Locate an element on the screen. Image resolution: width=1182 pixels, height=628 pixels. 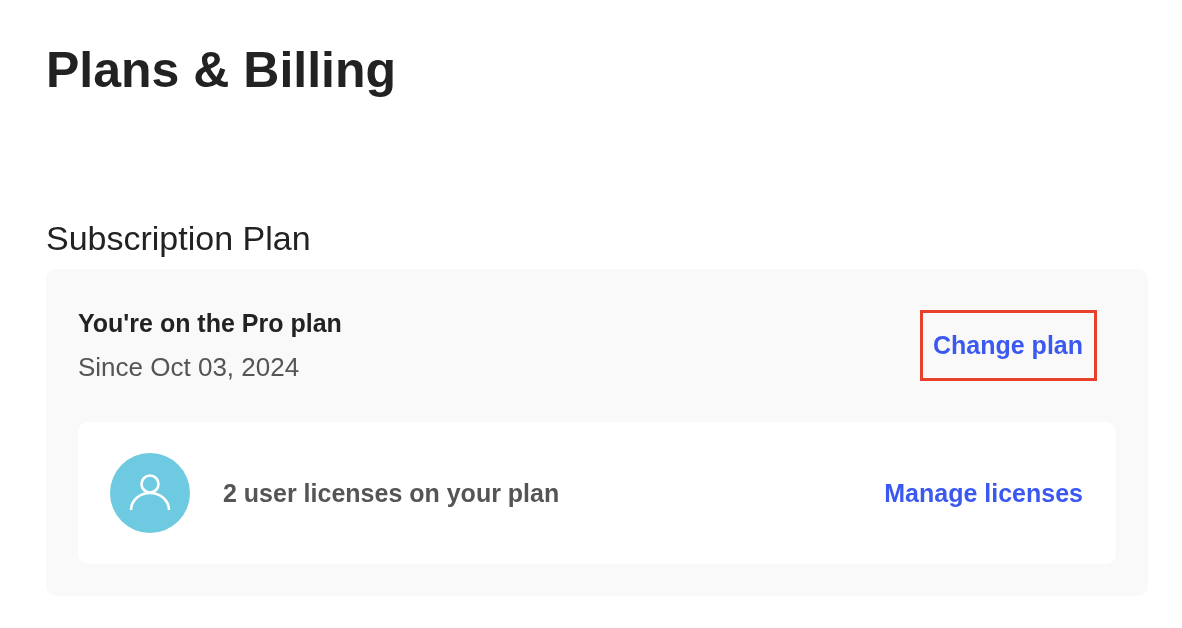
plan-since-date: Since Oct 03, 2024 is located at coordinates (189, 367).